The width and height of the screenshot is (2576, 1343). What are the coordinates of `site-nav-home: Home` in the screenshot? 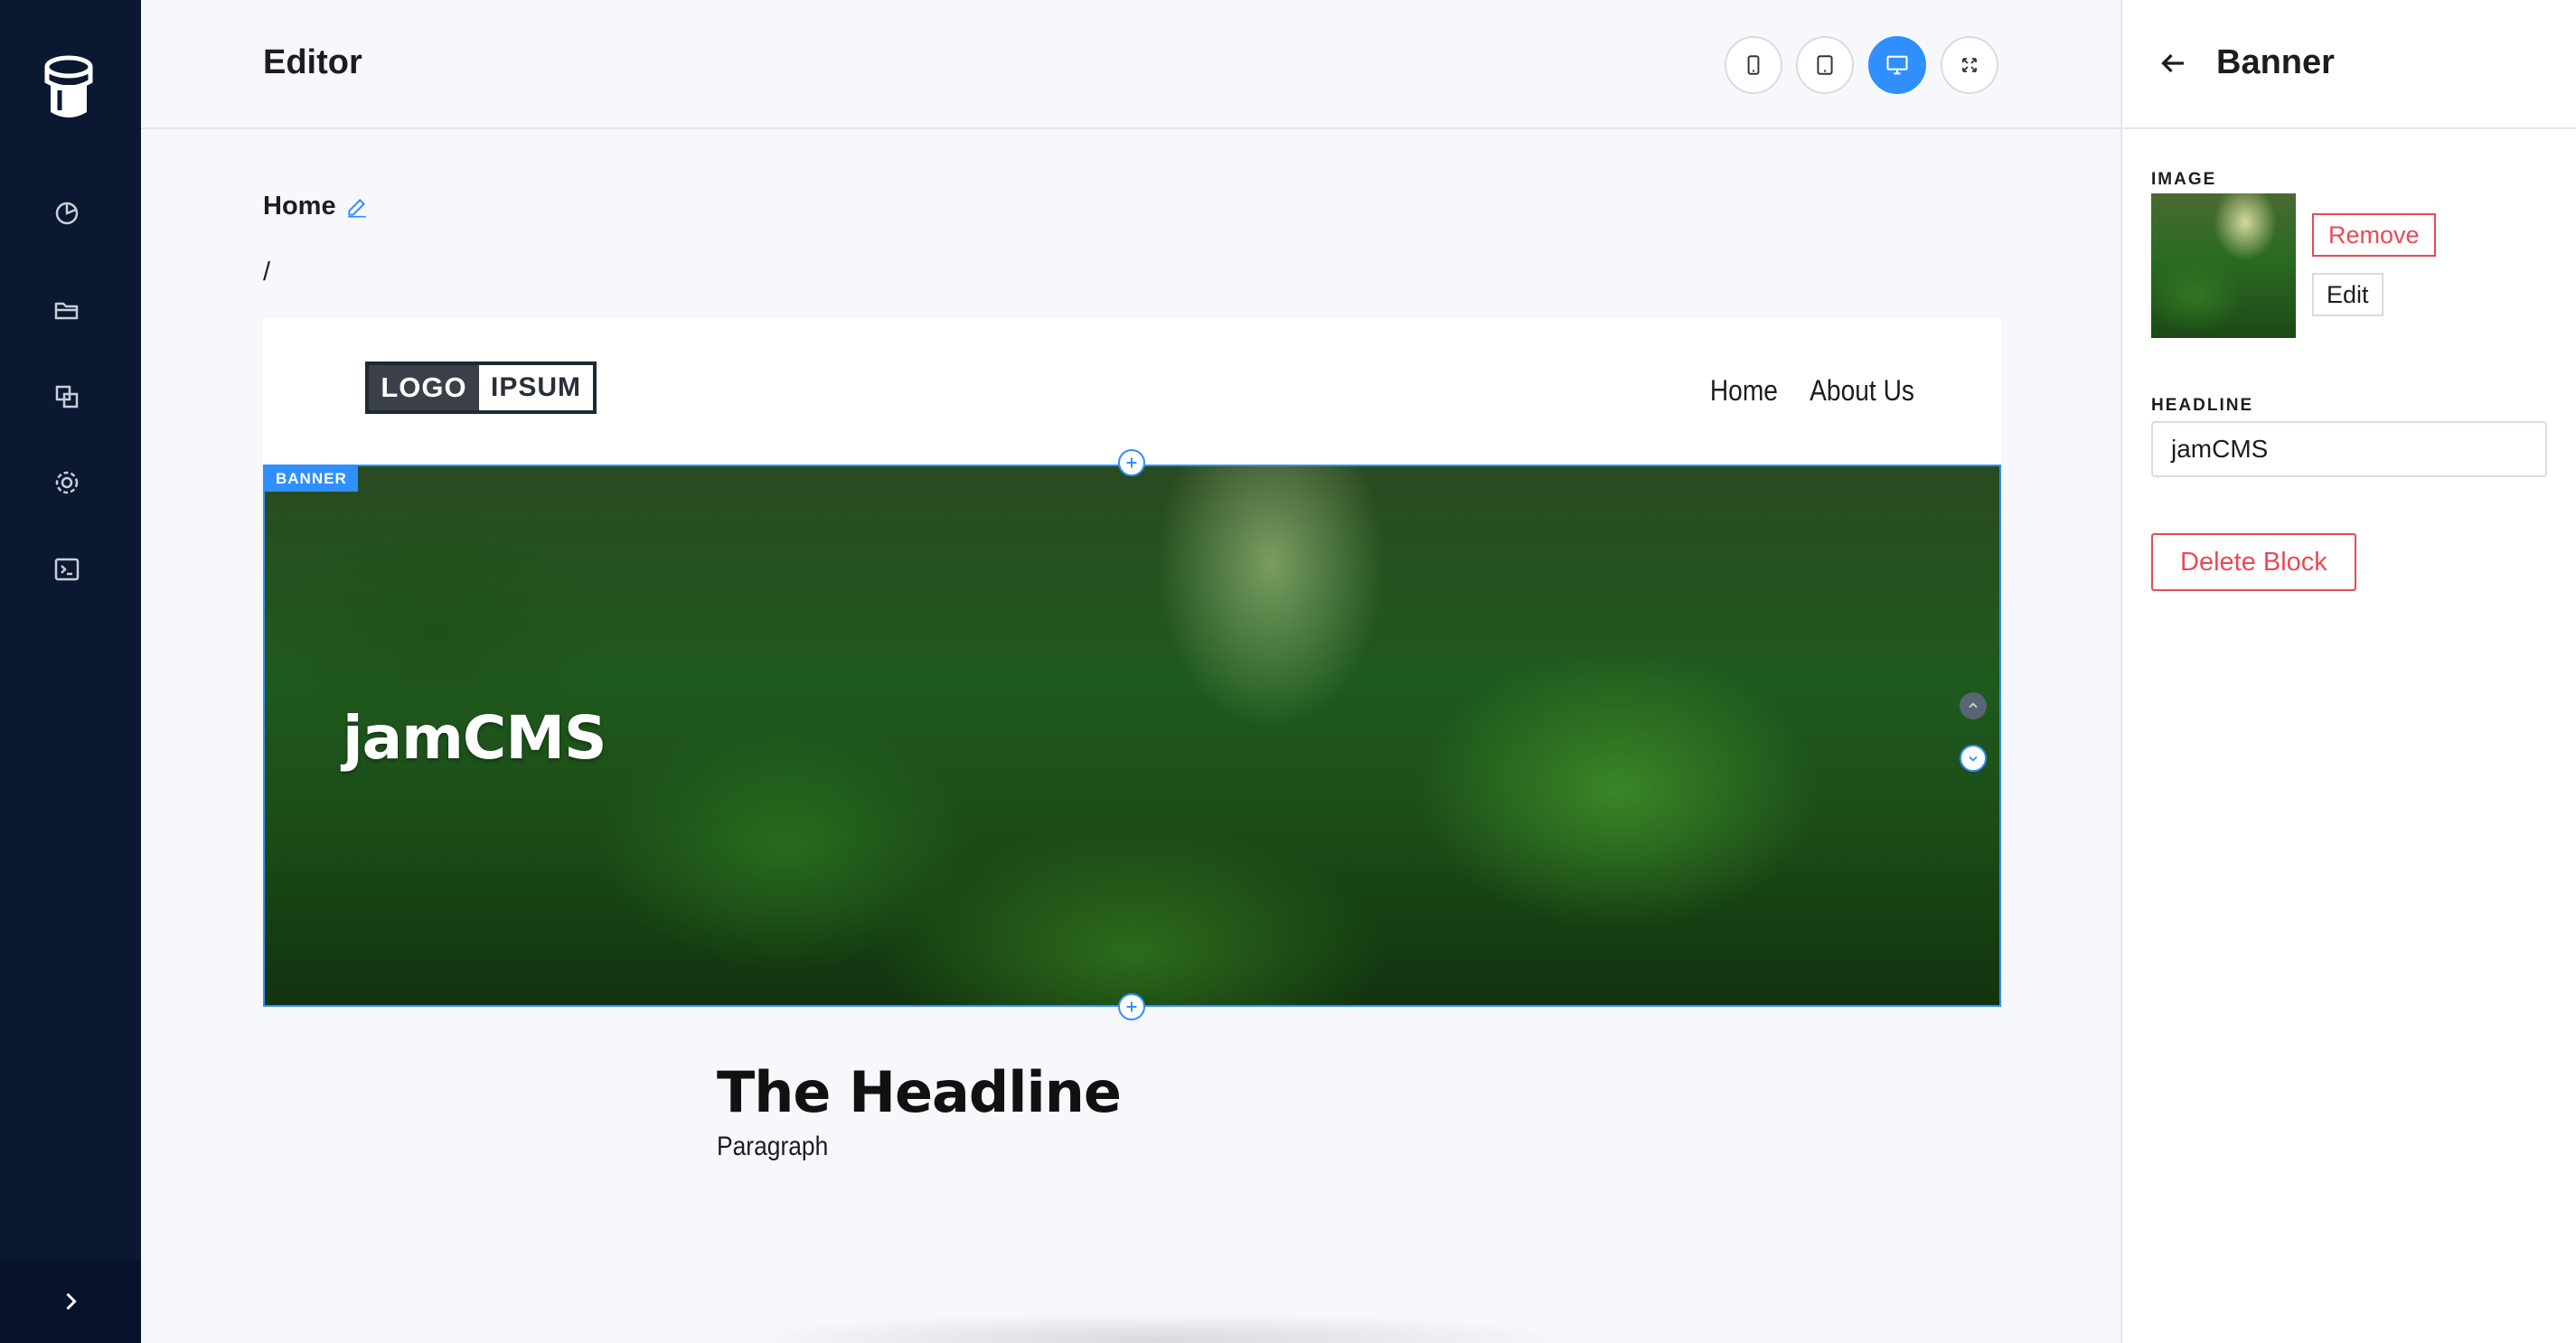 It's located at (1744, 391).